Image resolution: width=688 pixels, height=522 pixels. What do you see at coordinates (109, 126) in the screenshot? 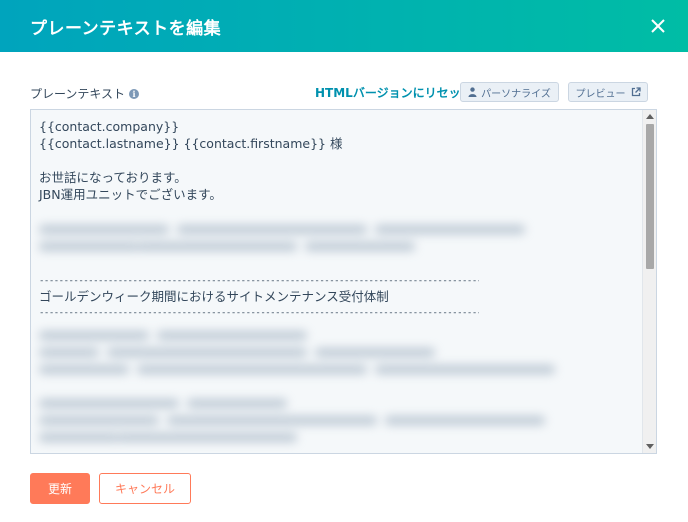
I see `editor-line-company: {{contact.company}}` at bounding box center [109, 126].